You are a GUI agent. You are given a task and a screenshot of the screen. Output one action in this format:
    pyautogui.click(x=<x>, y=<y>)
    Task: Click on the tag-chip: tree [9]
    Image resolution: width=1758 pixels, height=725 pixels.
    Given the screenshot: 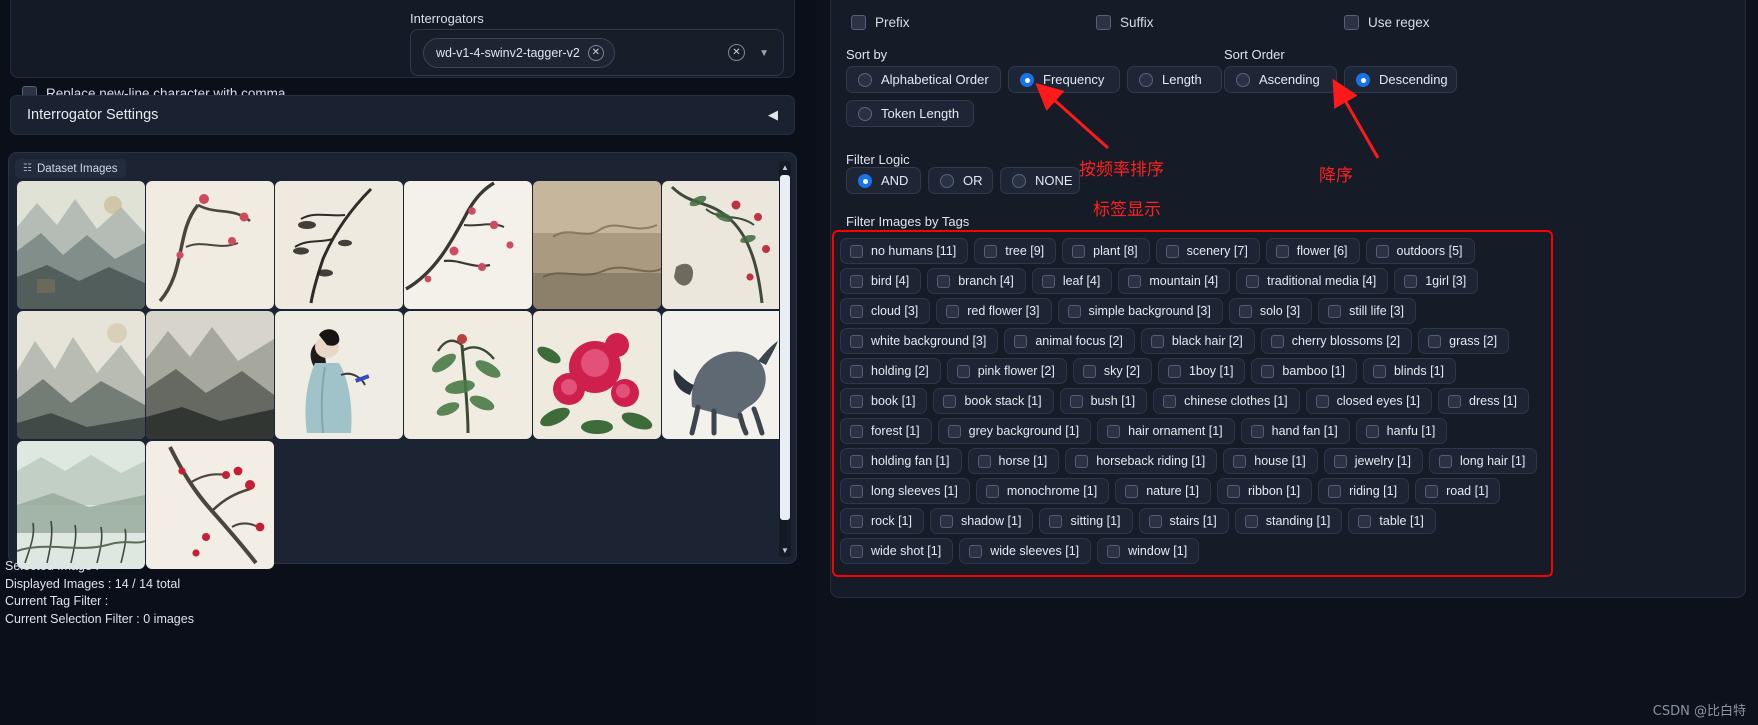 What is the action you would take?
    pyautogui.click(x=1015, y=251)
    